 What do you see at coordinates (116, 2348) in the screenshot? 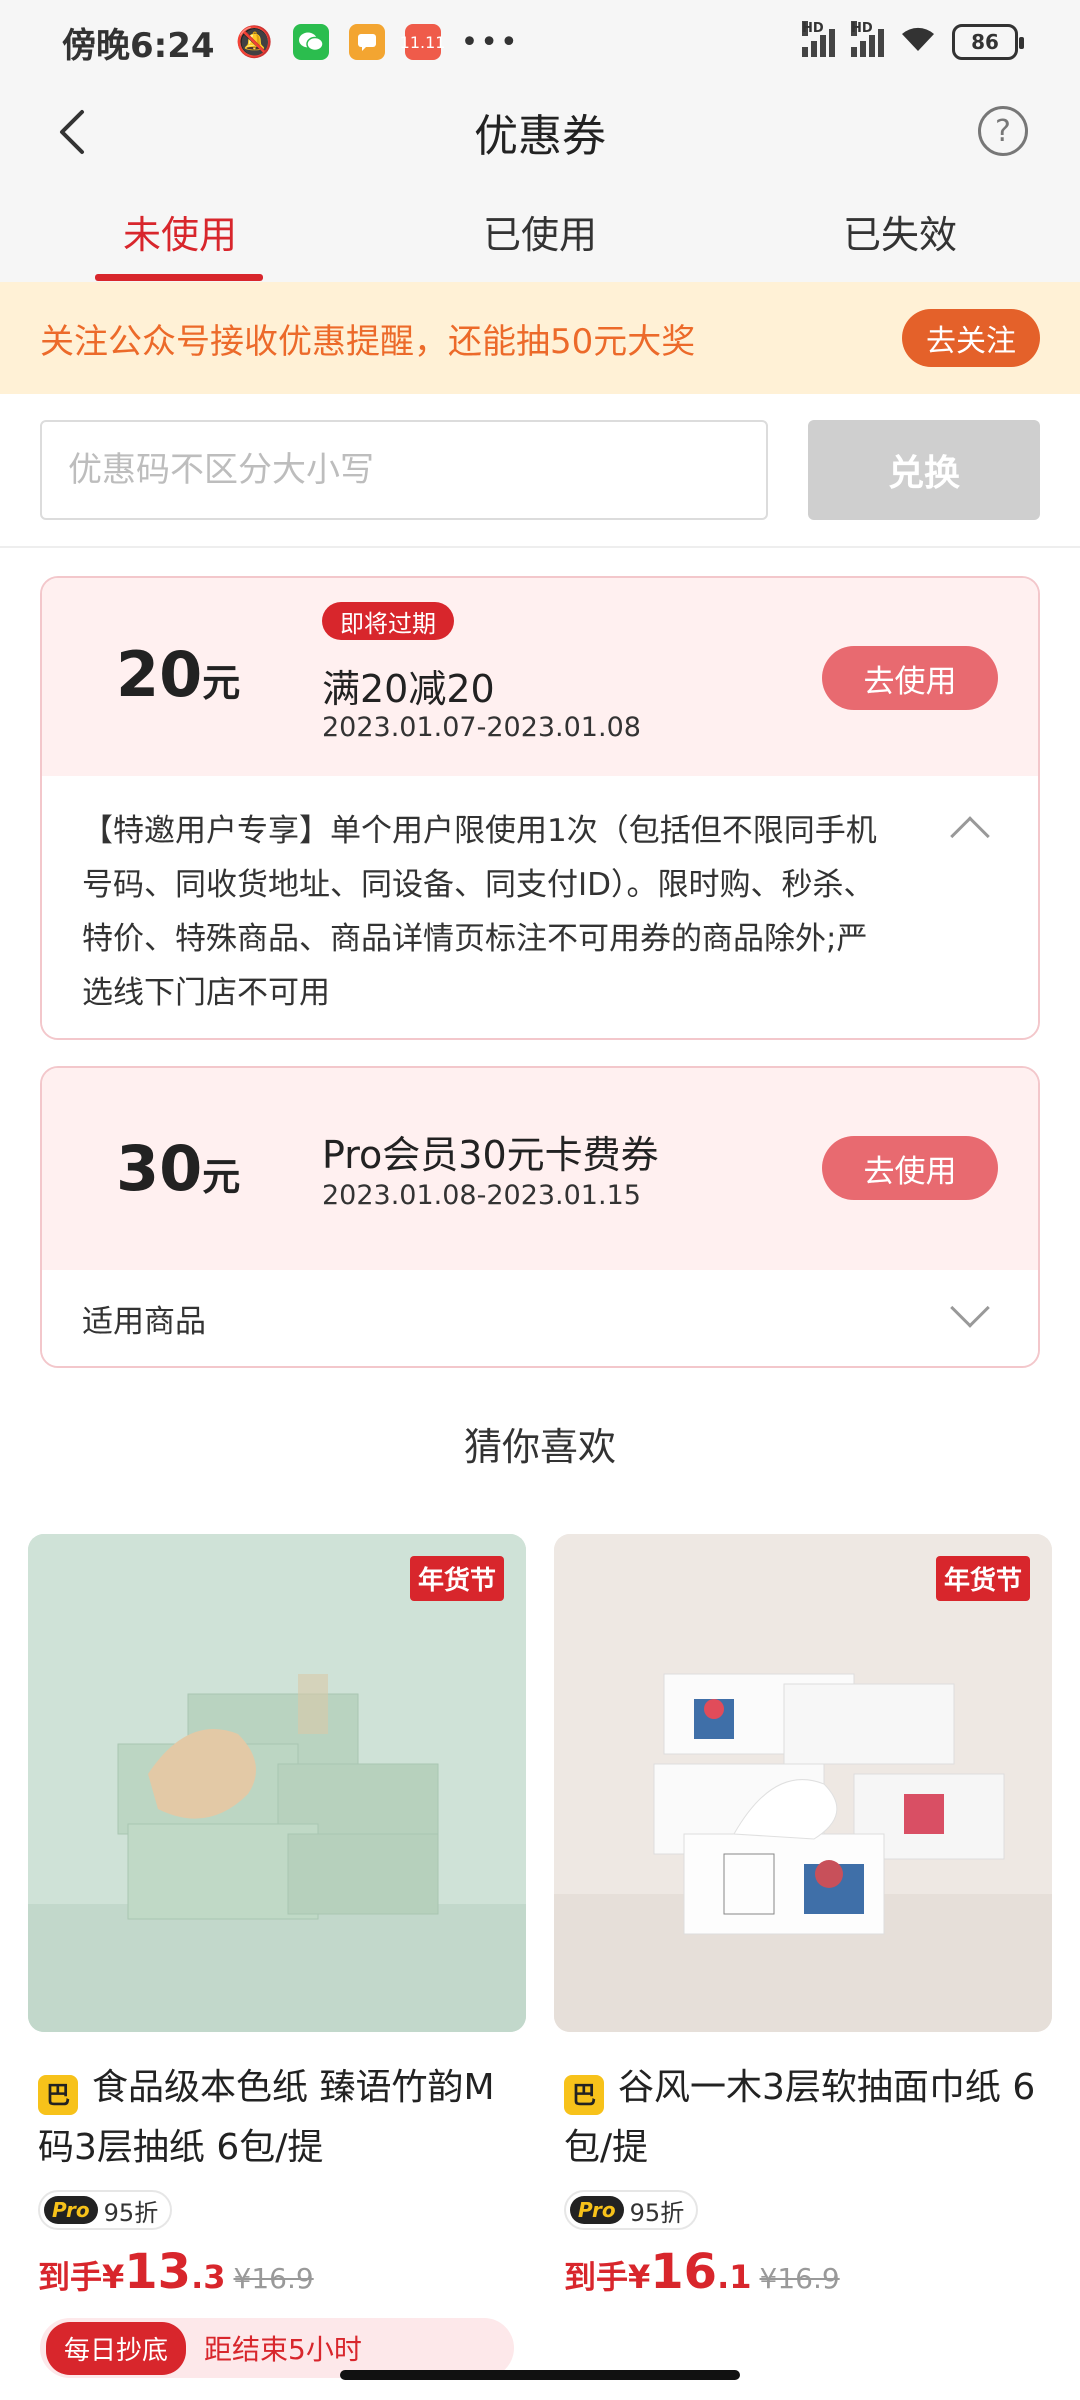
I see `daily-deal-badge: 每日抄底` at bounding box center [116, 2348].